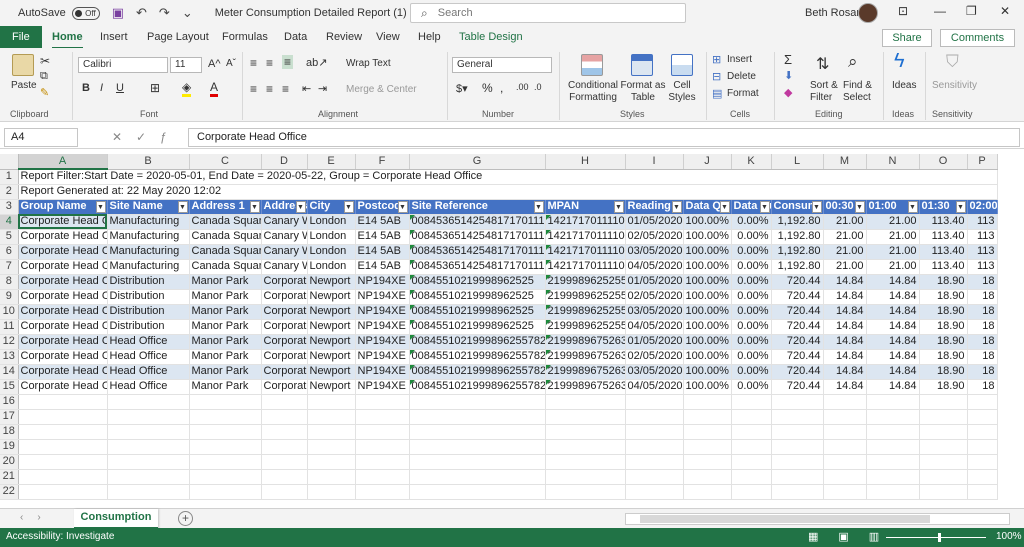 The image size is (1024, 547). Describe the element at coordinates (982, 357) in the screenshot. I see `table-cell: 18` at that location.